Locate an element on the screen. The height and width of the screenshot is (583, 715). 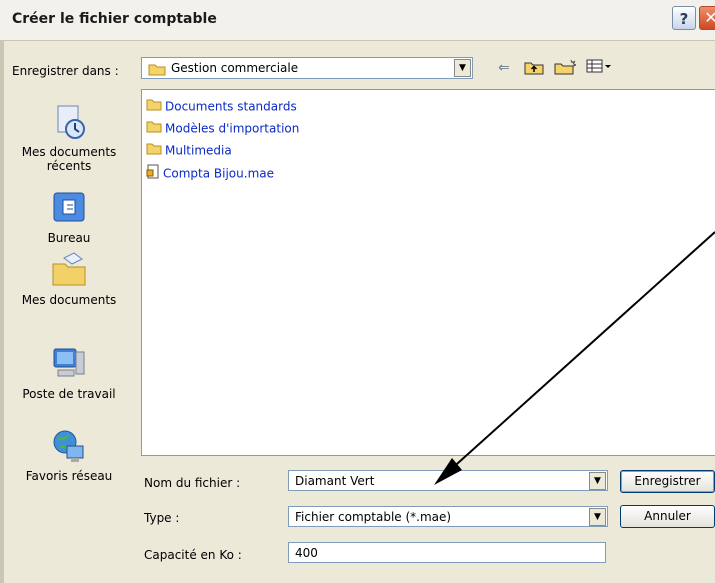
file-type-value: Fichier comptable (*.mae) is located at coordinates (373, 517).